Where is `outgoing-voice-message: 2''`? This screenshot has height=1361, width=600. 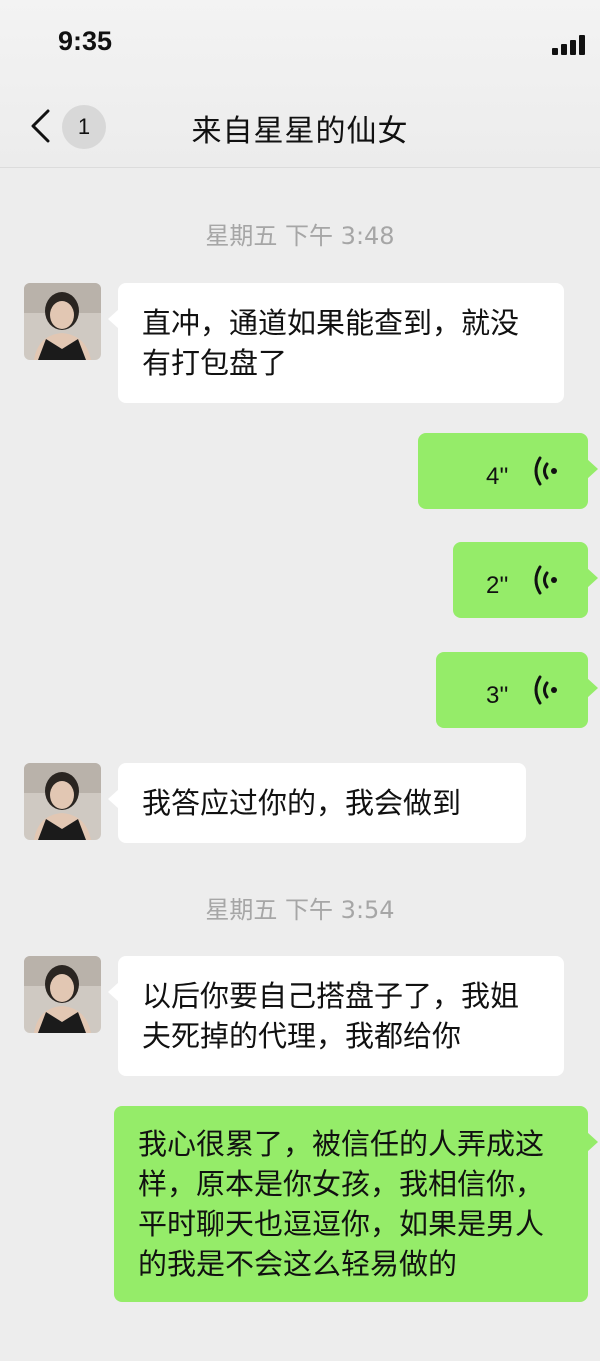 outgoing-voice-message: 2'' is located at coordinates (525, 580).